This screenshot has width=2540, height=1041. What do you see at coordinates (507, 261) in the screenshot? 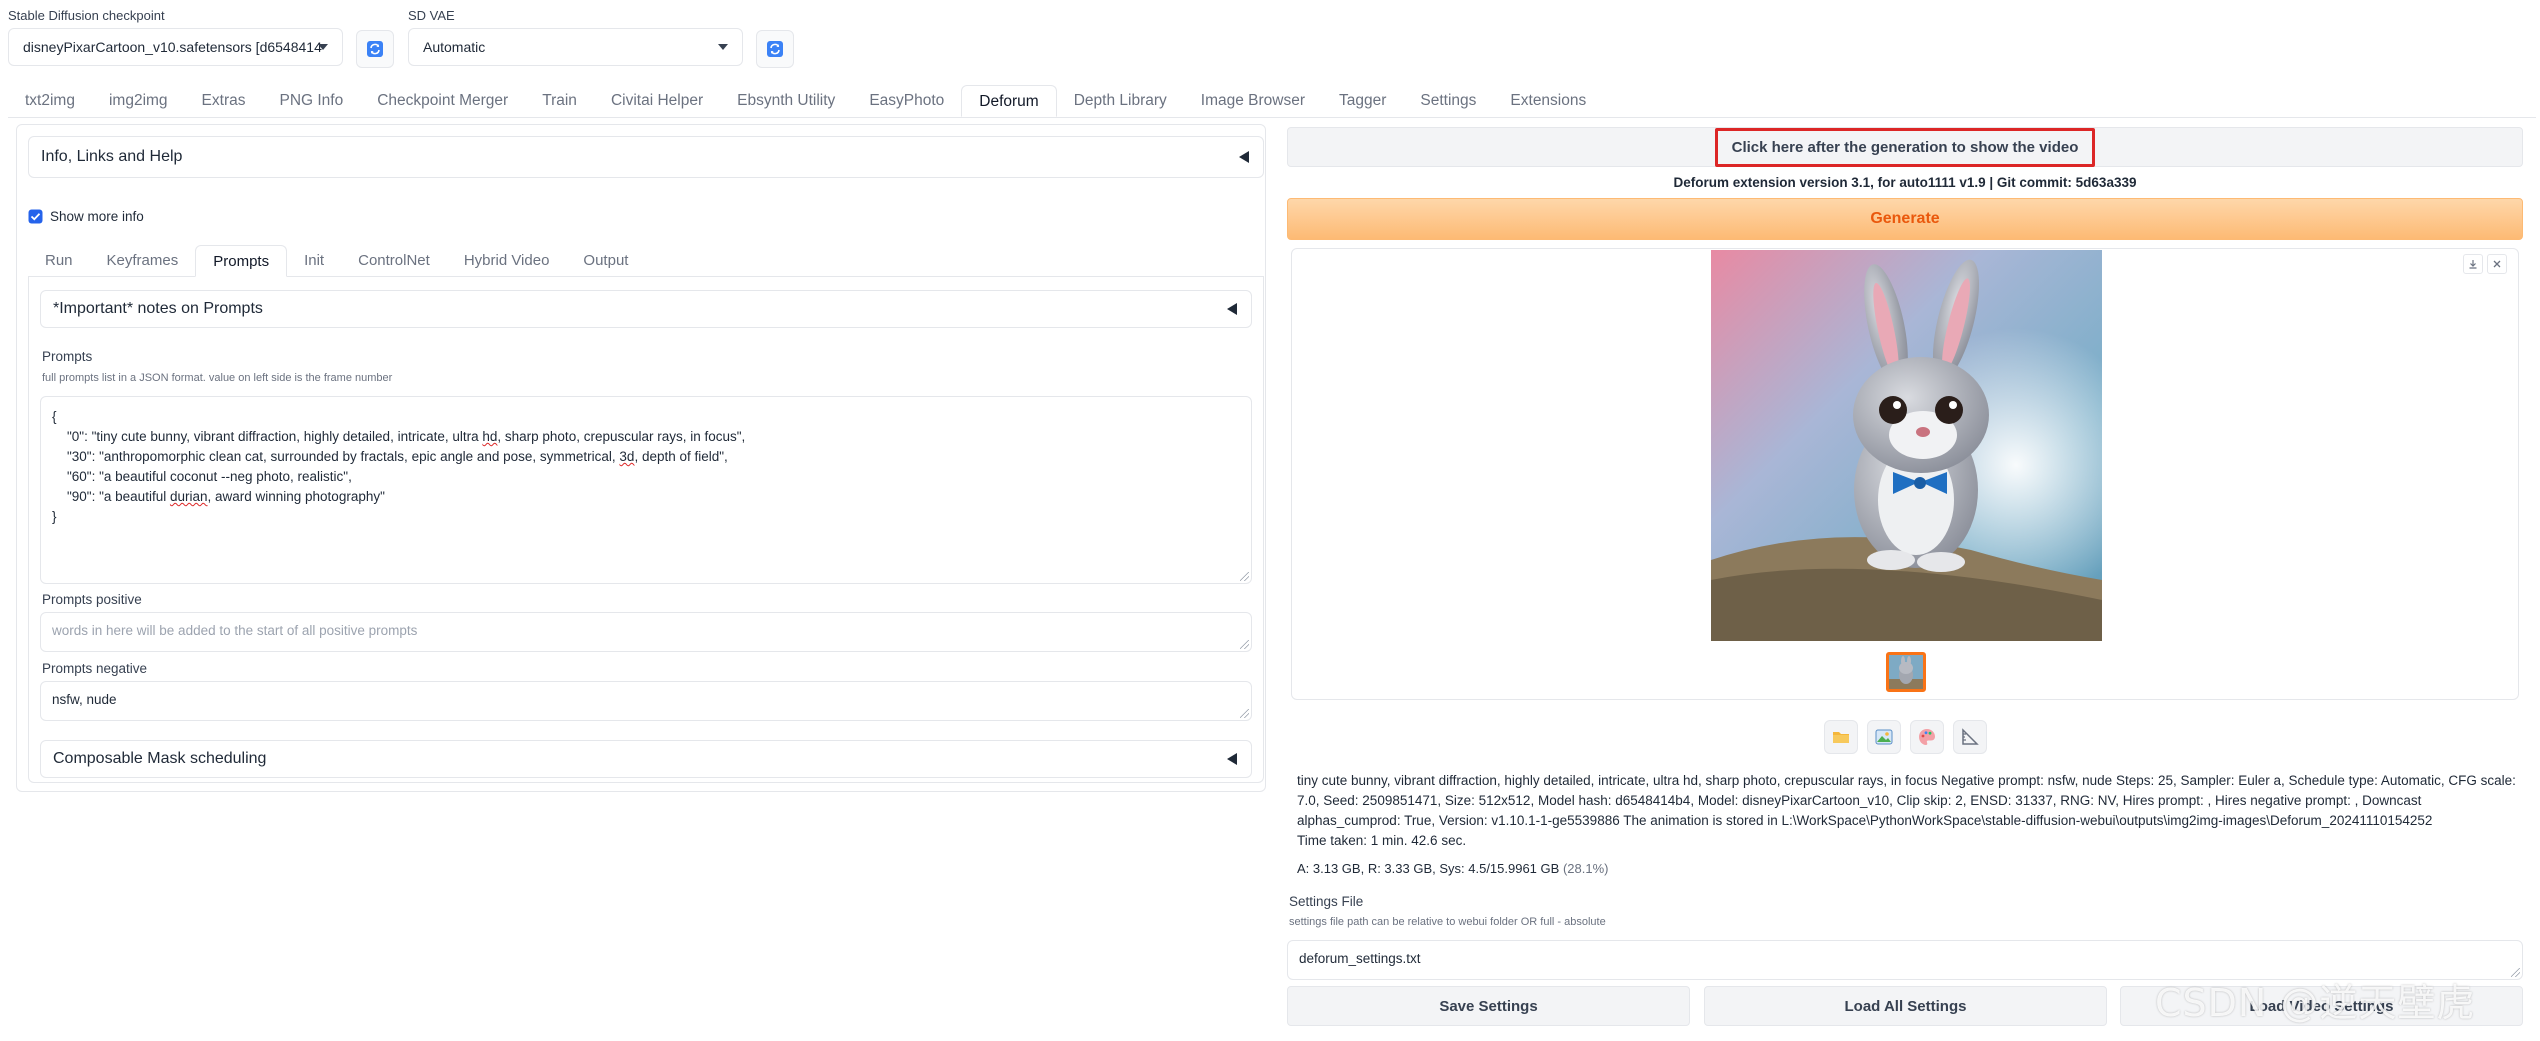
I see `subtab-hybrid-video: Hybrid Video` at bounding box center [507, 261].